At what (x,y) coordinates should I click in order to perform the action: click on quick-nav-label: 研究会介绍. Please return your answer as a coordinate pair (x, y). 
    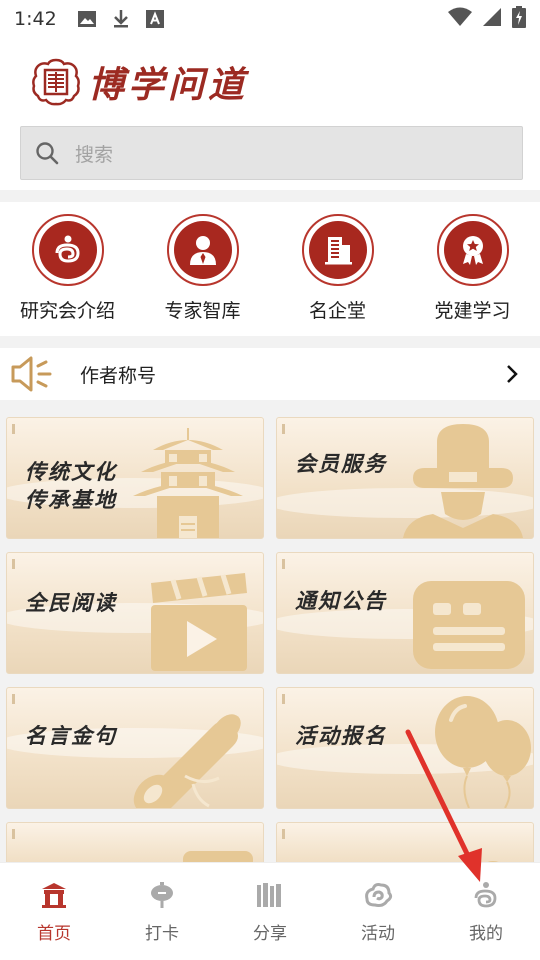
    Looking at the image, I should click on (67, 311).